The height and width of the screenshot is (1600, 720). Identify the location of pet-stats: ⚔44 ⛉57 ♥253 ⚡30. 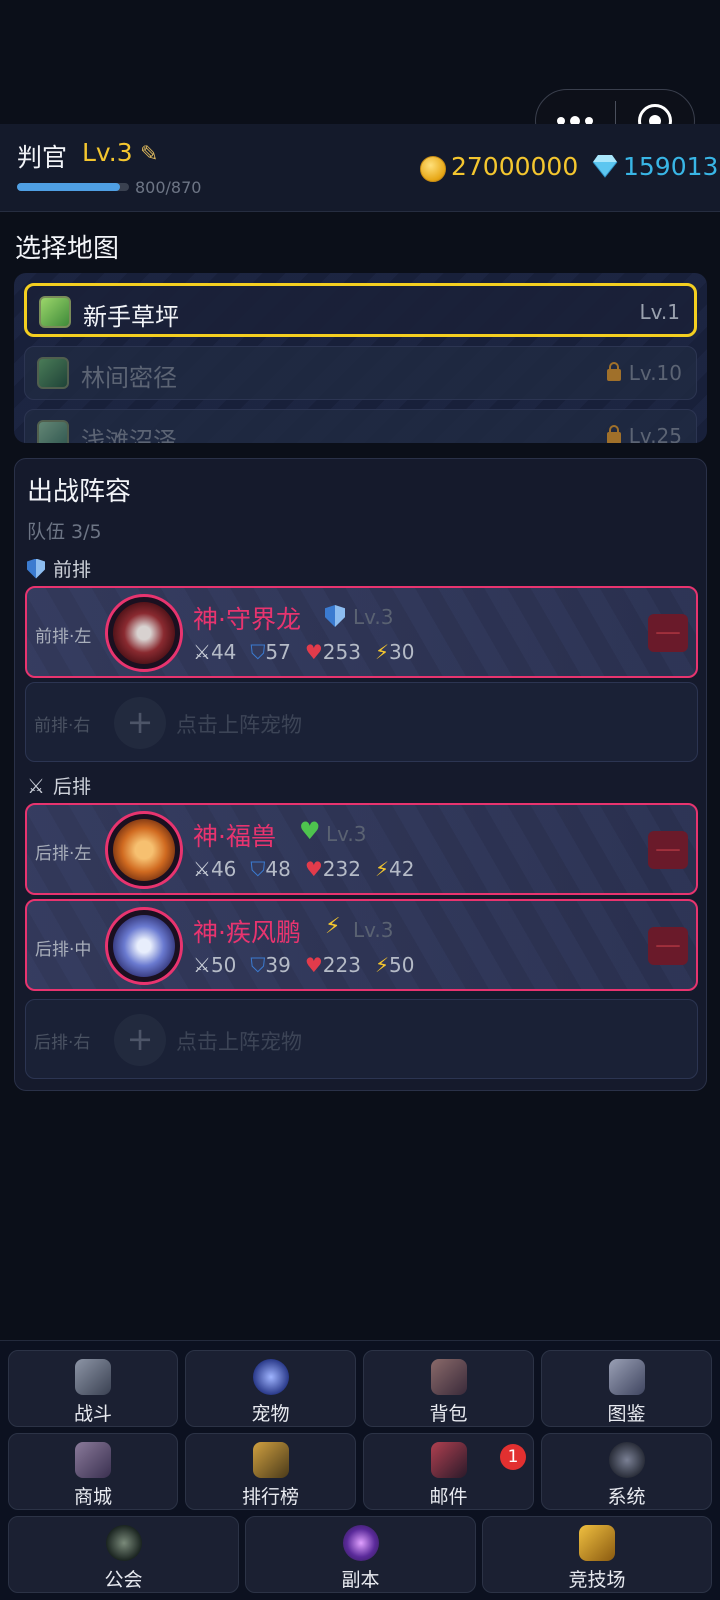
(303, 652).